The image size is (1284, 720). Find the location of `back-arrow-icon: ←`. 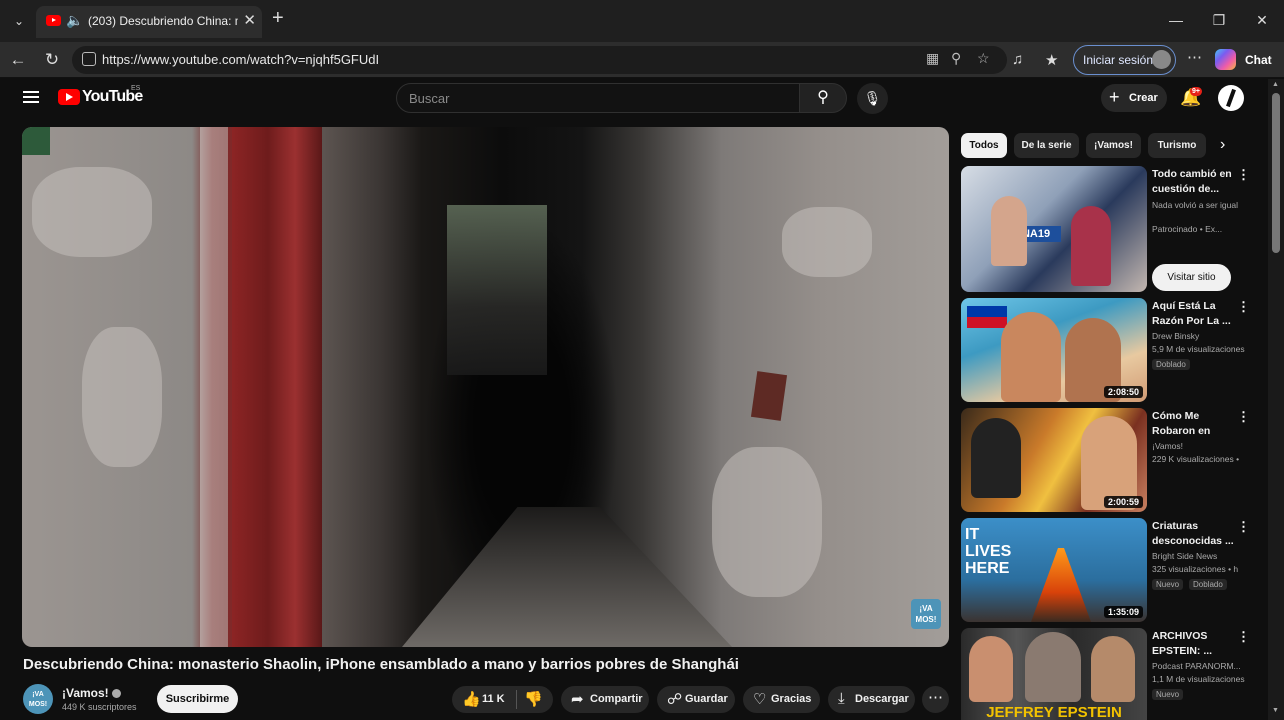

back-arrow-icon: ← is located at coordinates (18, 60).